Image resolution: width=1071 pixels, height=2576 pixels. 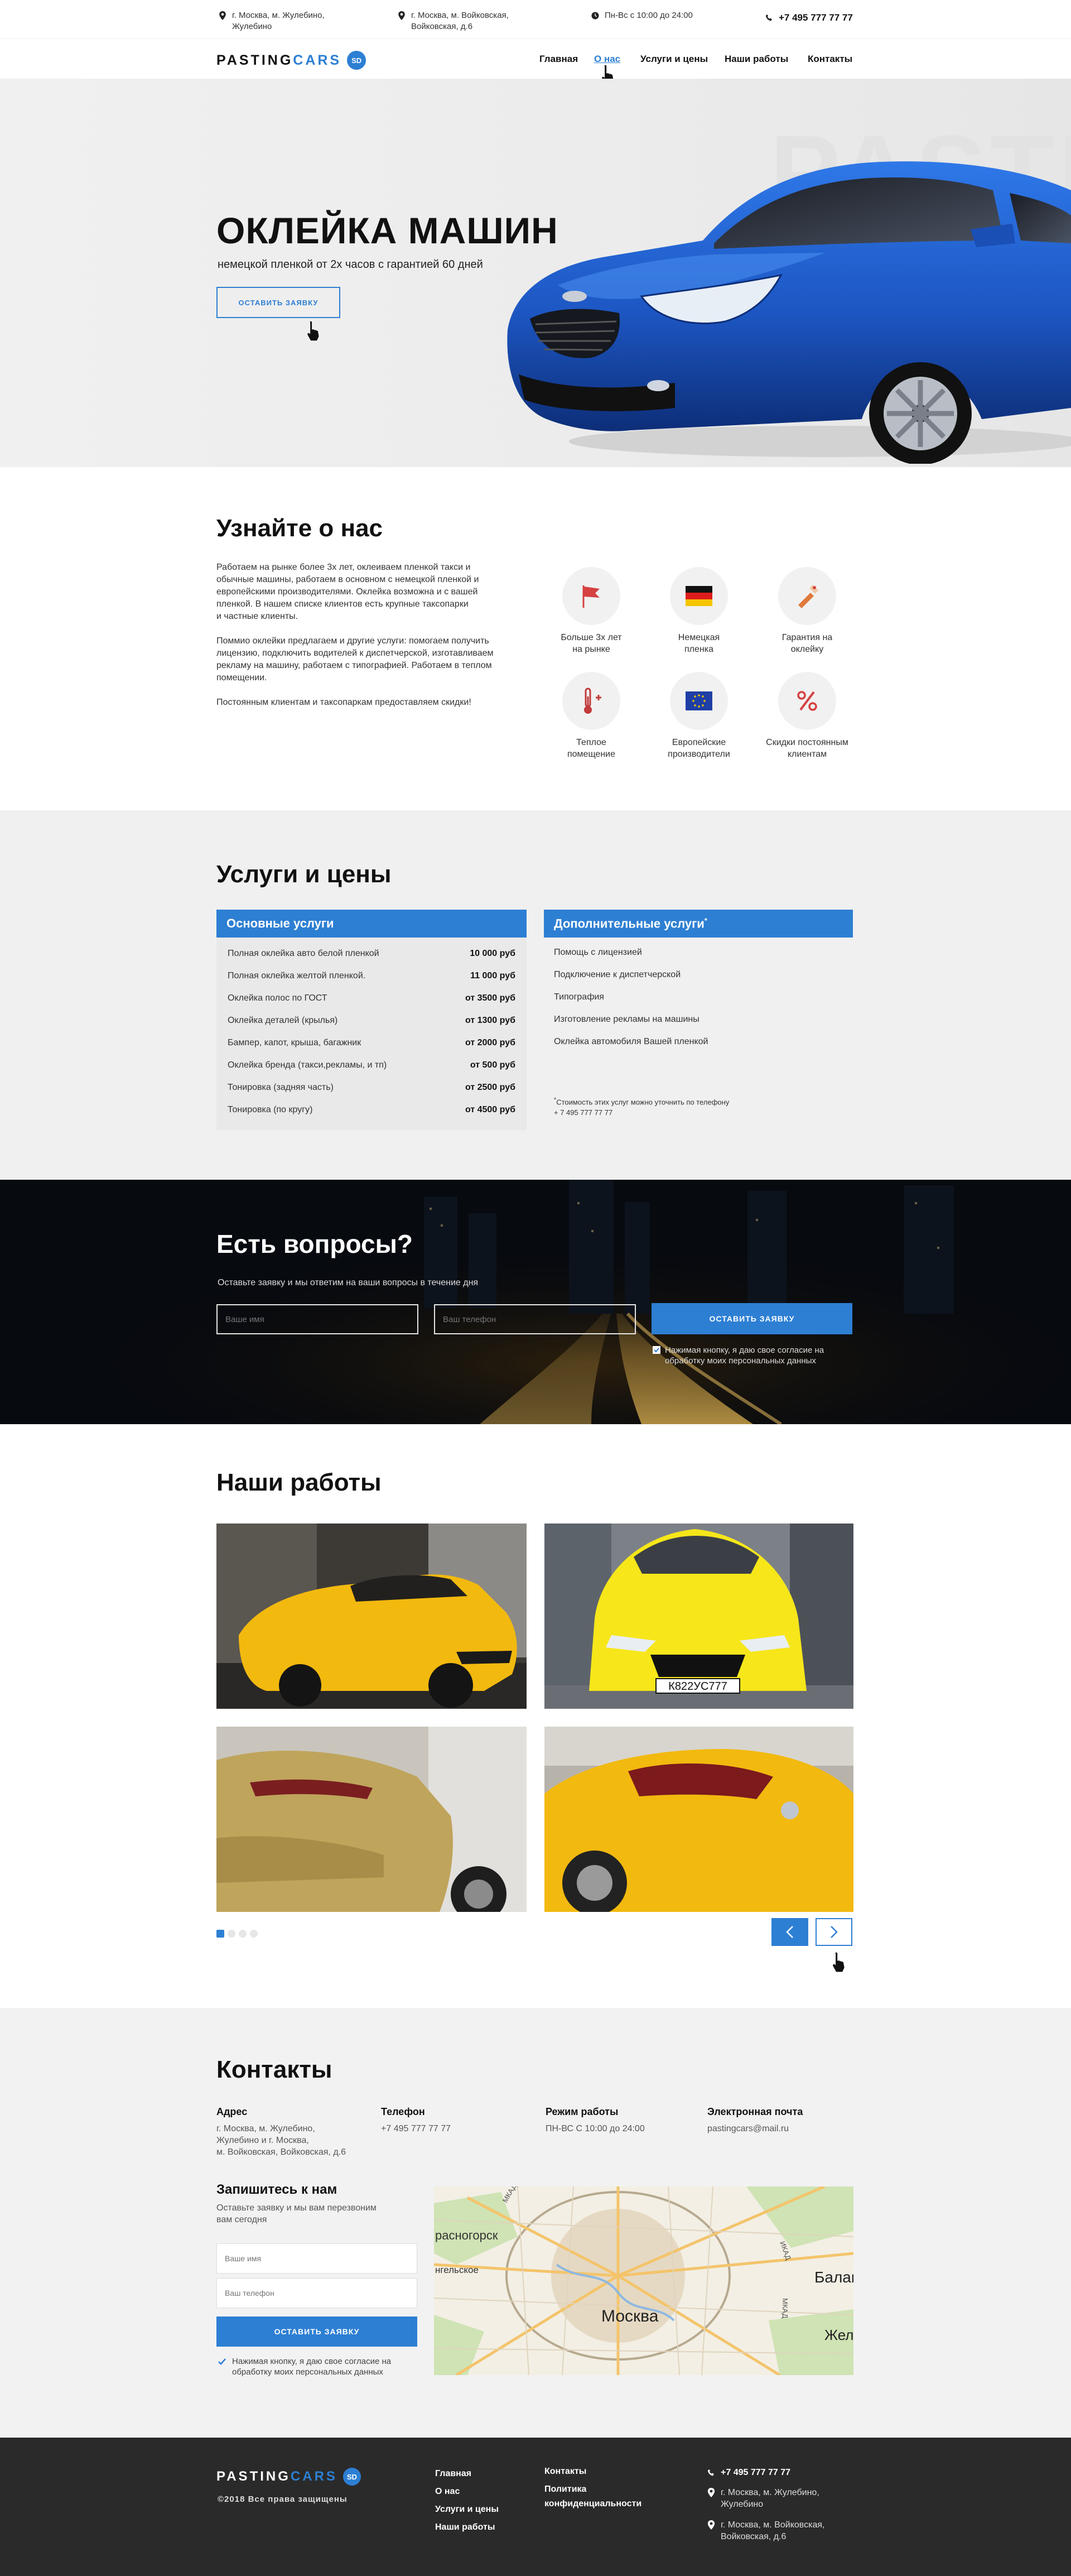 I want to click on footer-link-about: О нас, so click(x=448, y=2492).